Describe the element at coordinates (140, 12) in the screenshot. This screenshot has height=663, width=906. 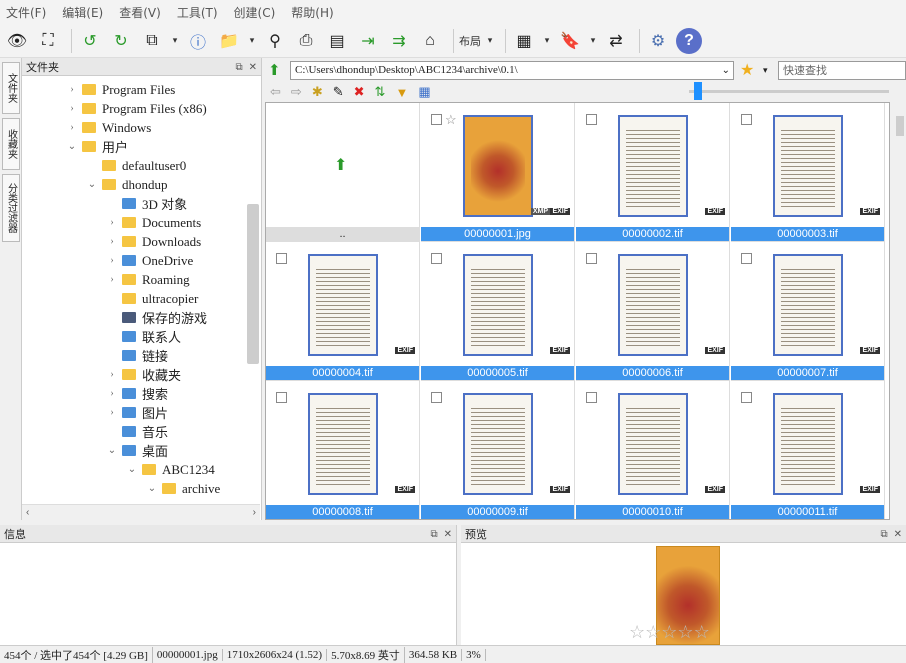
I see `menu-item: 查看(V)` at that location.